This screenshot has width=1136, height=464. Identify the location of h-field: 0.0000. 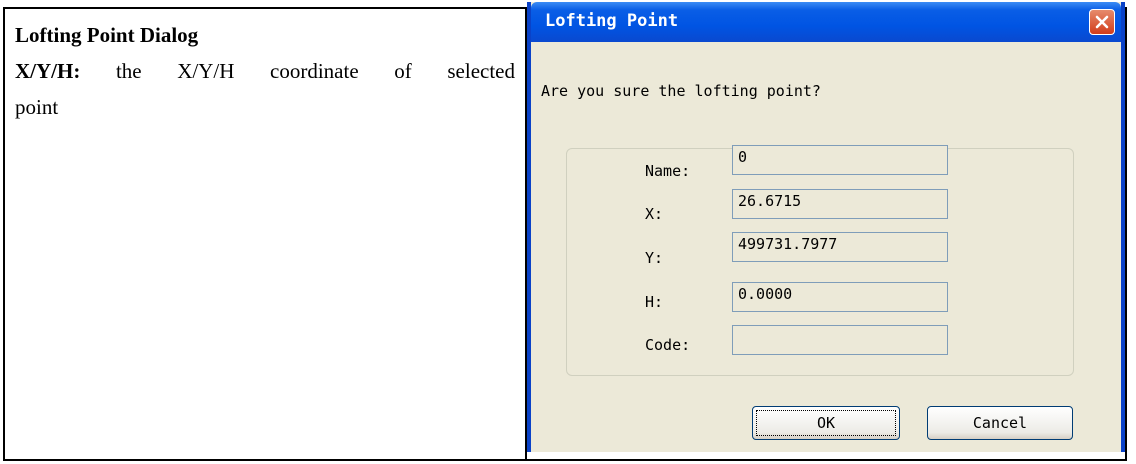
(840, 297).